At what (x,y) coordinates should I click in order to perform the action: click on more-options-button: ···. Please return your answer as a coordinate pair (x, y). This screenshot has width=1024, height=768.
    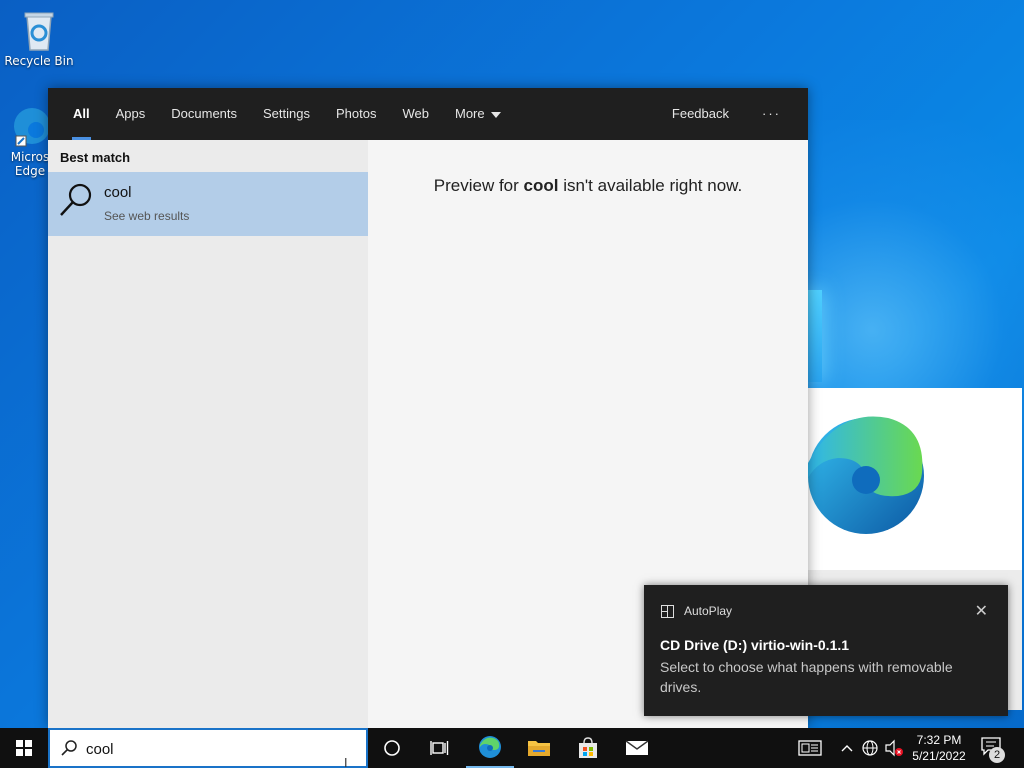
    Looking at the image, I should click on (771, 114).